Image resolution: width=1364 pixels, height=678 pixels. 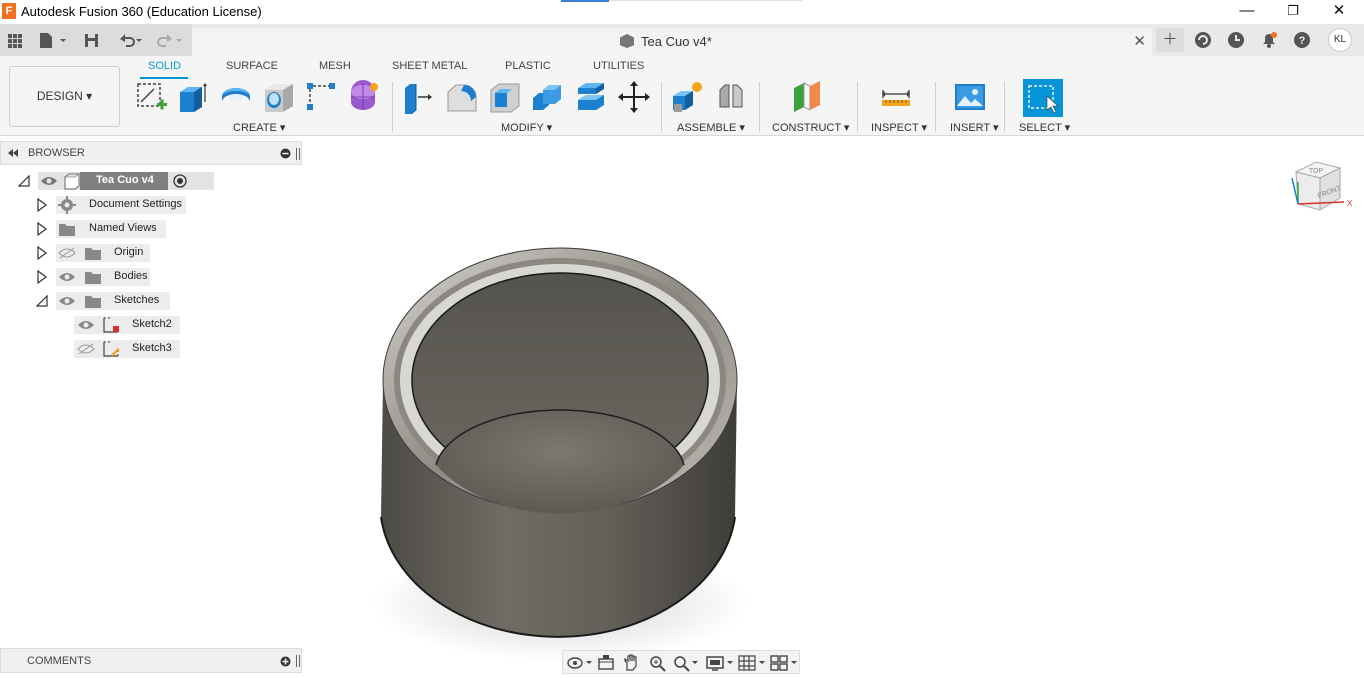 I want to click on insert-group-label: INSERT ▾, so click(x=974, y=127).